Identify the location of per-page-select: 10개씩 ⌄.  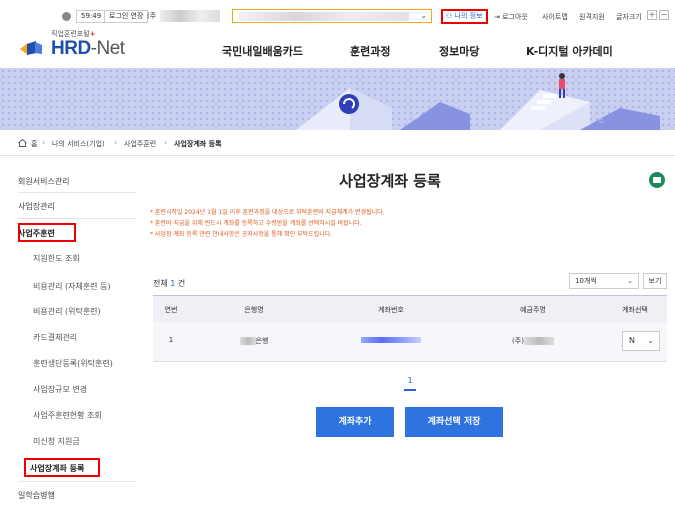
(604, 281).